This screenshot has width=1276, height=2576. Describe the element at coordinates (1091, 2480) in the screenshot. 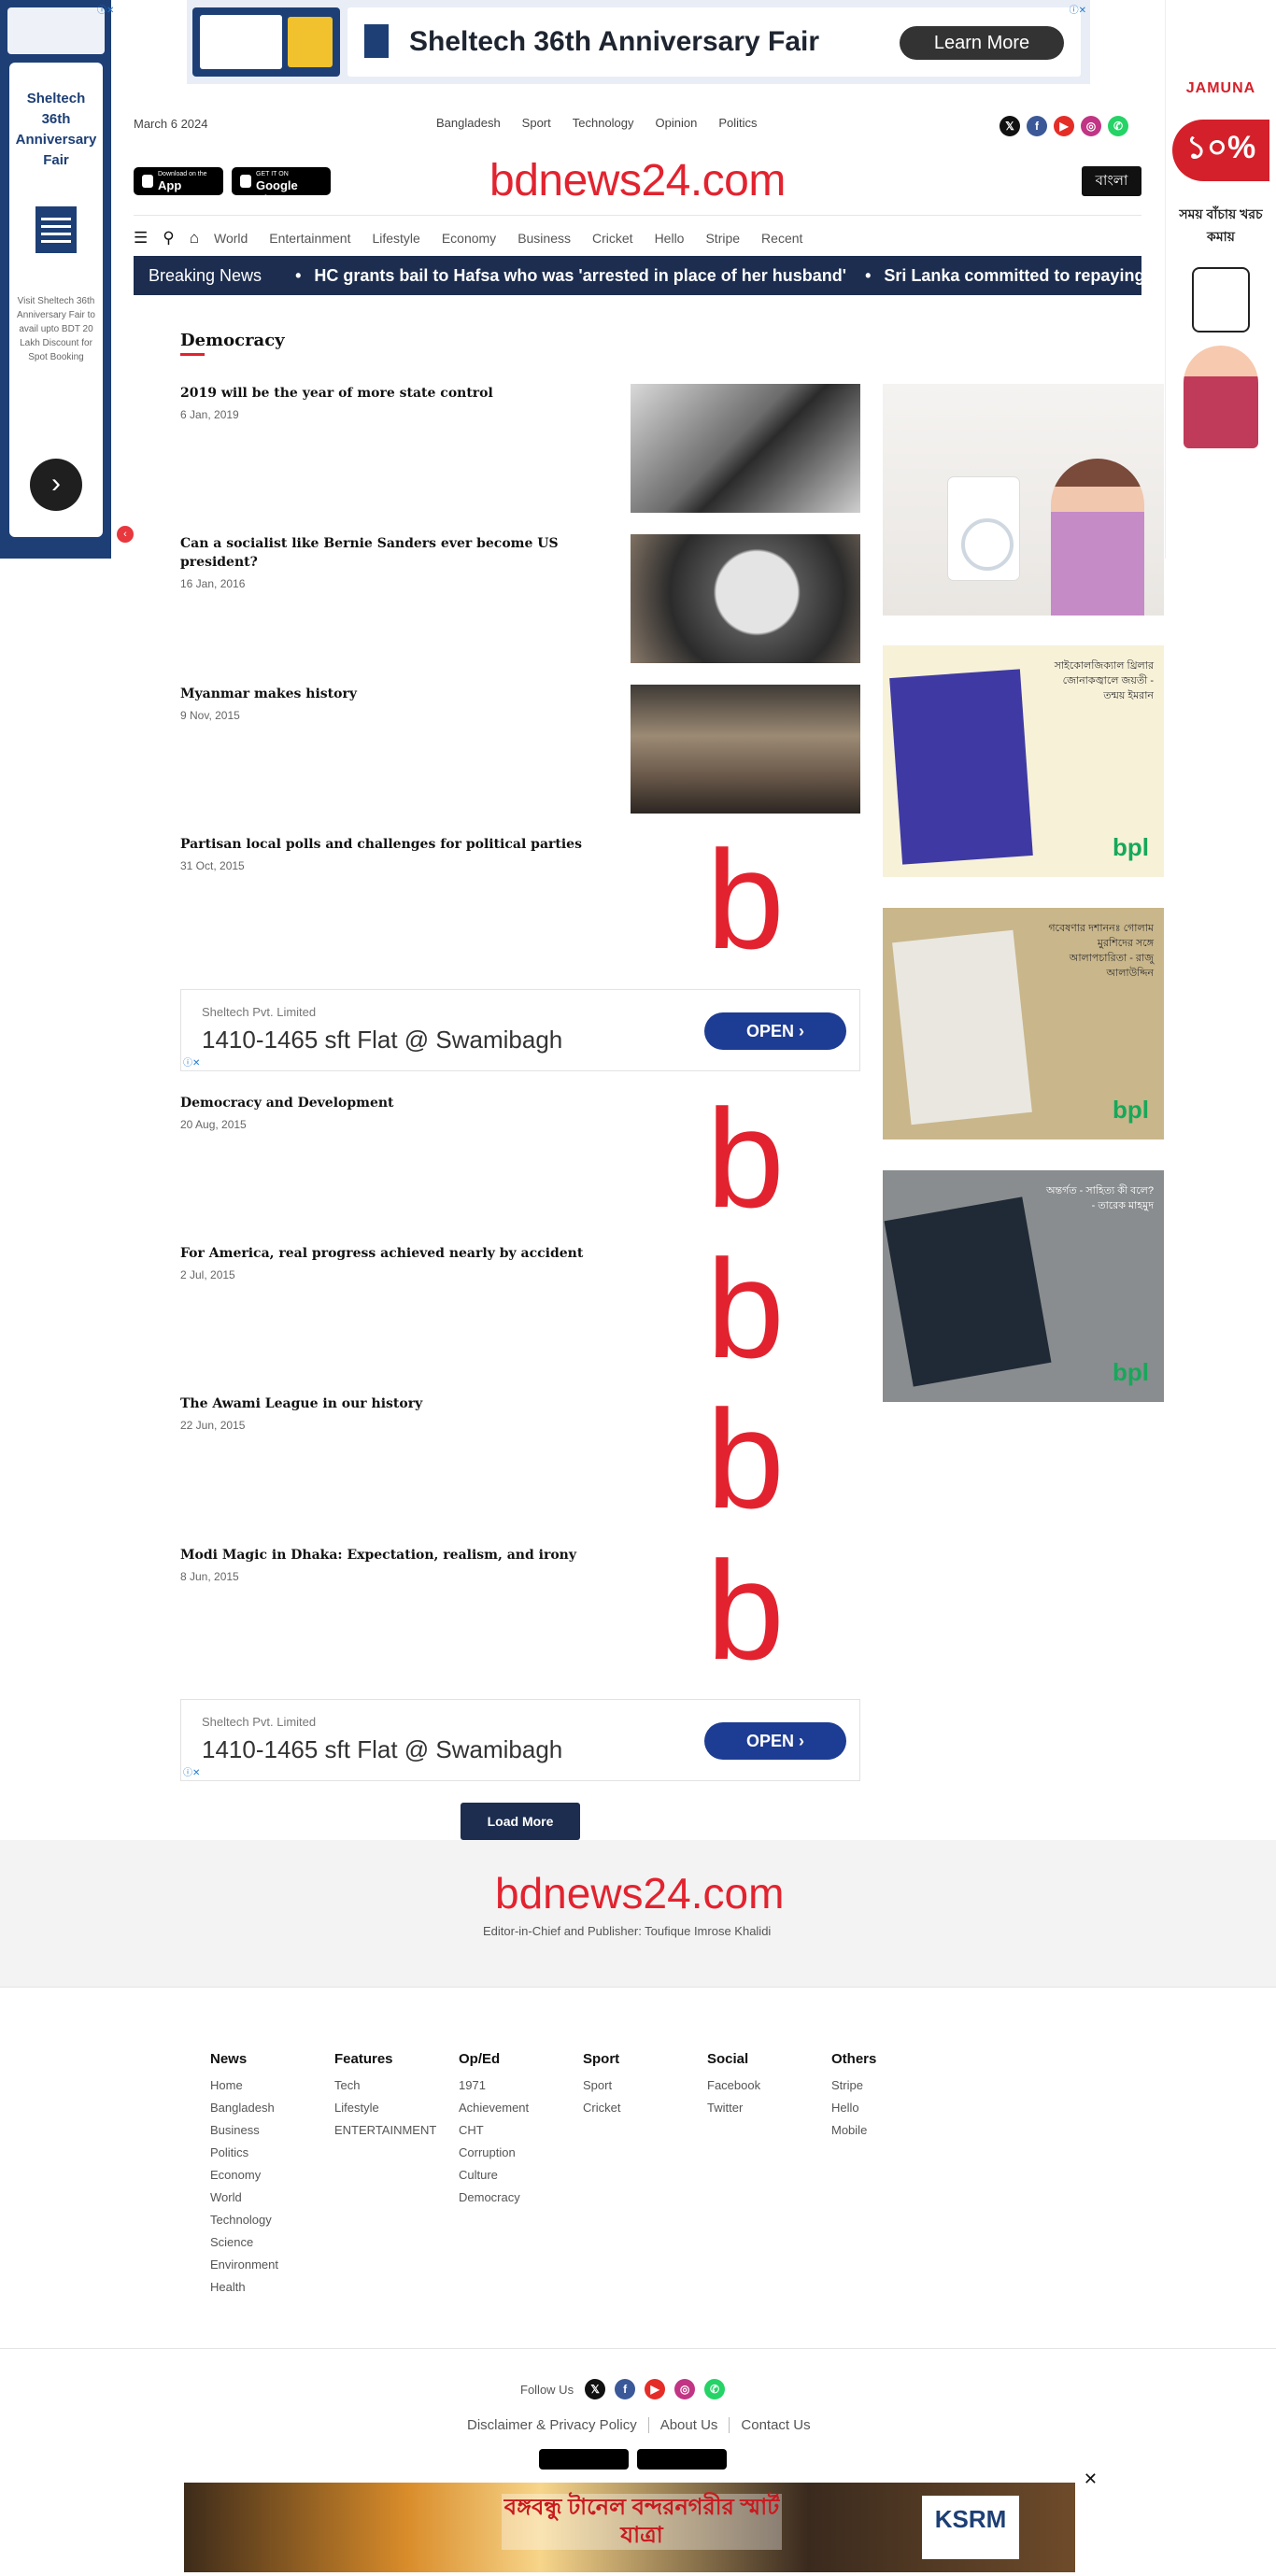

I see `close-icon: ✕` at that location.